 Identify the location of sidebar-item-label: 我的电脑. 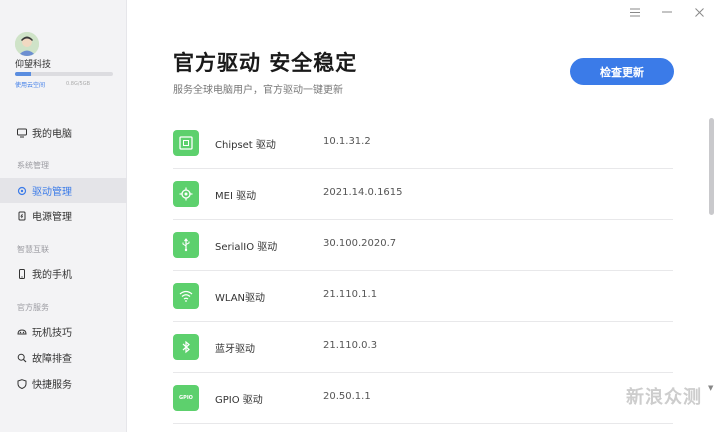
(52, 134).